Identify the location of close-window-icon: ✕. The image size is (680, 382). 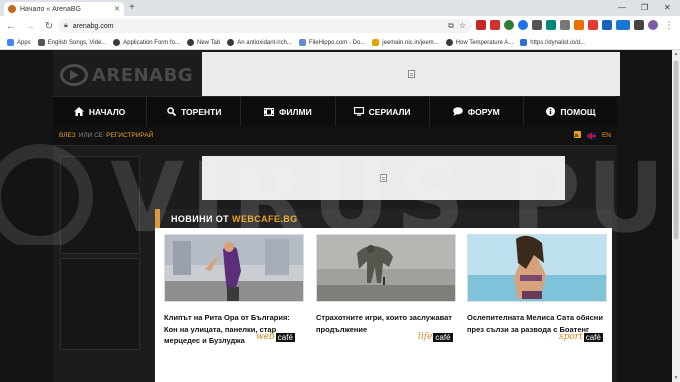
(667, 8).